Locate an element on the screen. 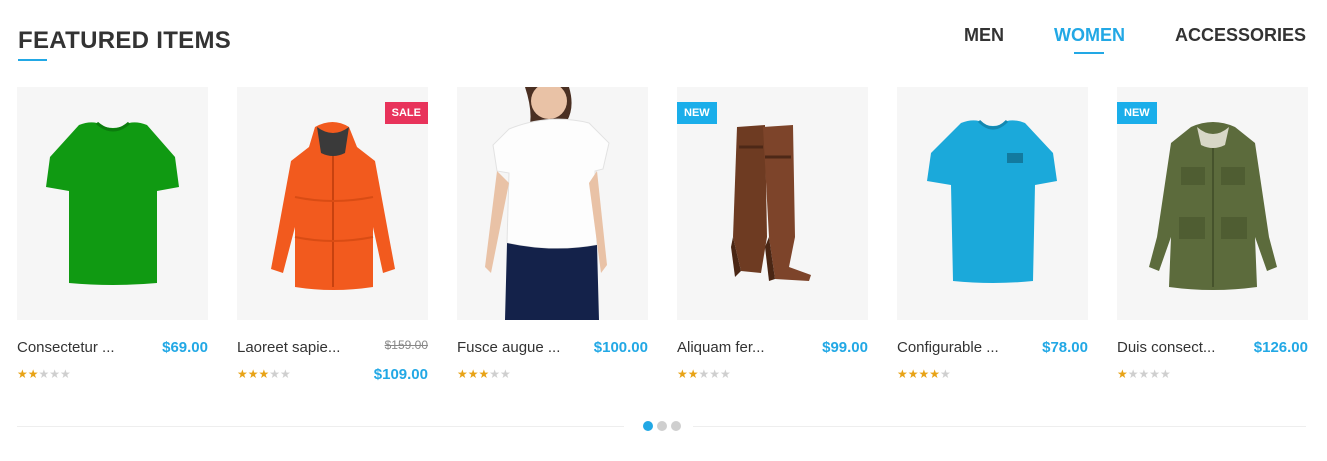 The image size is (1327, 461). green-tshirt-image is located at coordinates (112, 203).